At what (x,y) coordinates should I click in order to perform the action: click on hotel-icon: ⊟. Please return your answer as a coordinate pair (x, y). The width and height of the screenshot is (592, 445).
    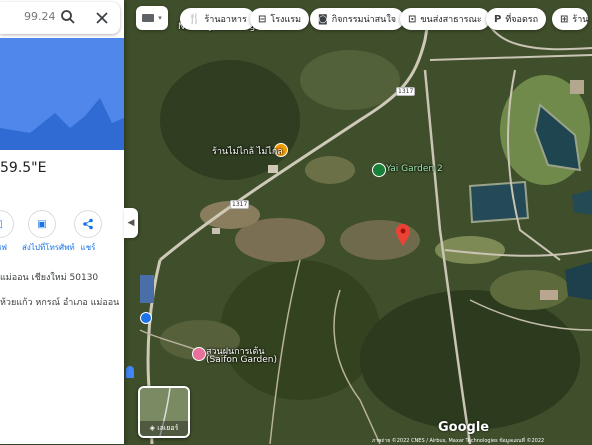
    Looking at the image, I should click on (262, 19).